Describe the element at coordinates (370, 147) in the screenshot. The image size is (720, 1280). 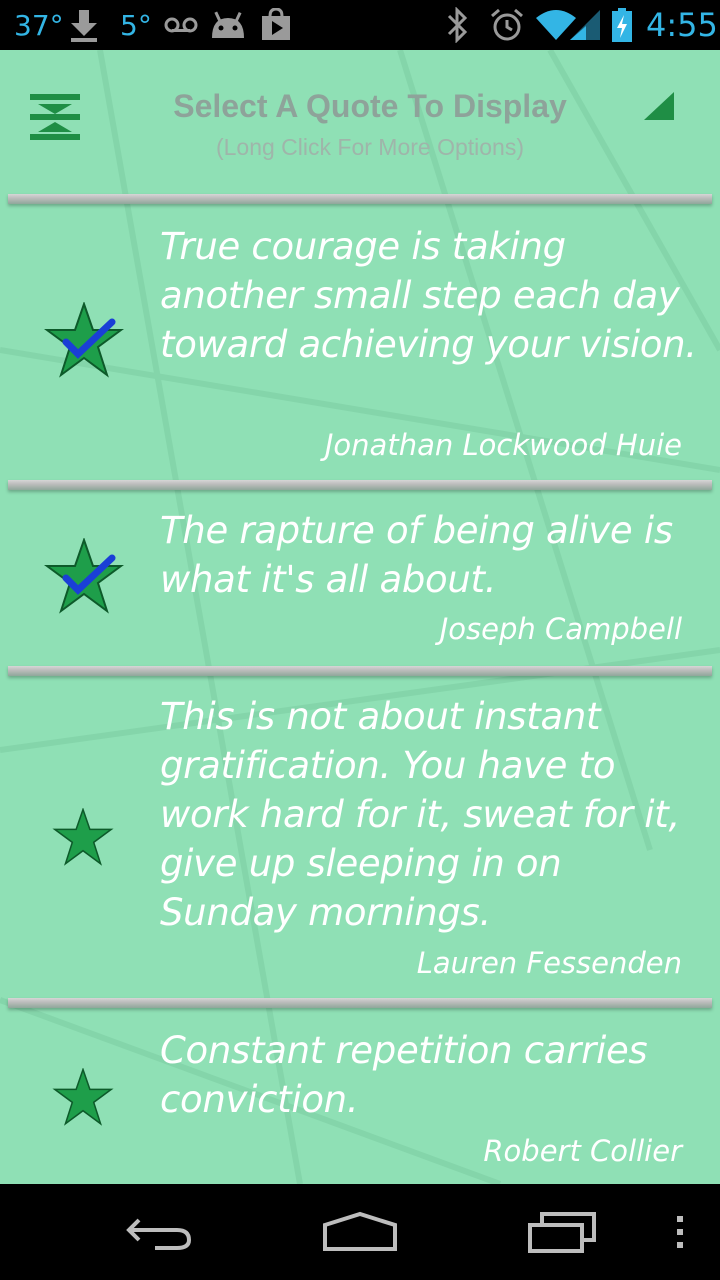
I see `page-subtitle: (Long Click For More Options)` at that location.